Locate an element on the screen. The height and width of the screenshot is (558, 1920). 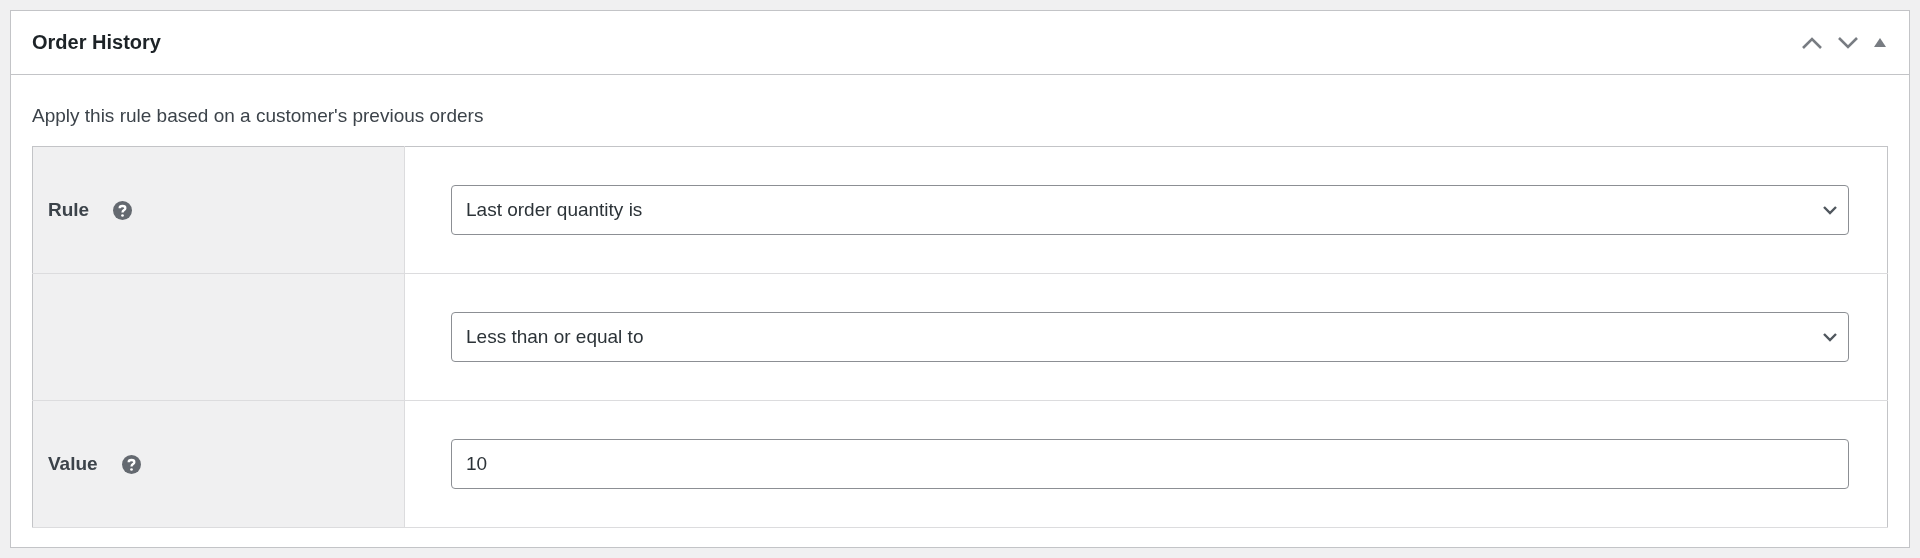
move-up-button is located at coordinates (1812, 42).